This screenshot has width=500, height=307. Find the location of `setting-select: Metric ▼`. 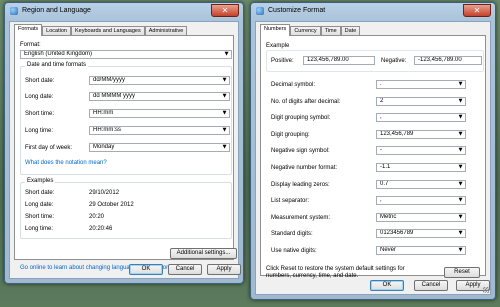

setting-select: Metric ▼ is located at coordinates (421, 217).